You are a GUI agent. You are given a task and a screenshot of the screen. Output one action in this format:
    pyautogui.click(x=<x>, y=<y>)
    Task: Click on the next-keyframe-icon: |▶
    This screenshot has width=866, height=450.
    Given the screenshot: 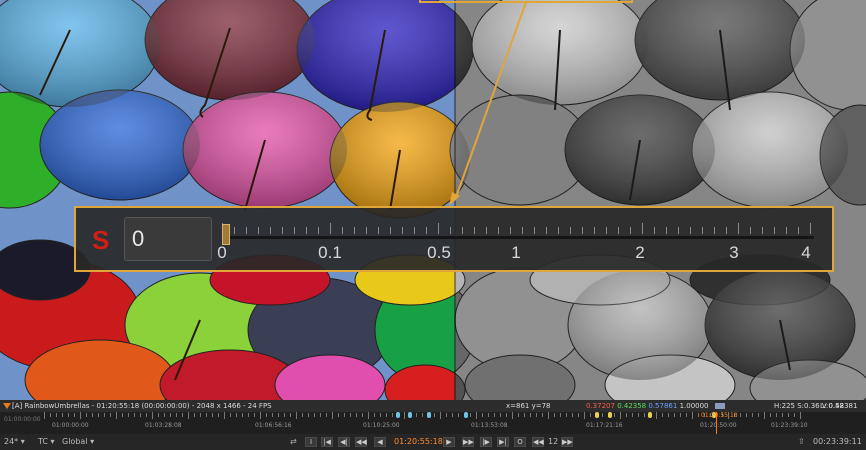 What is the action you would take?
    pyautogui.click(x=486, y=442)
    